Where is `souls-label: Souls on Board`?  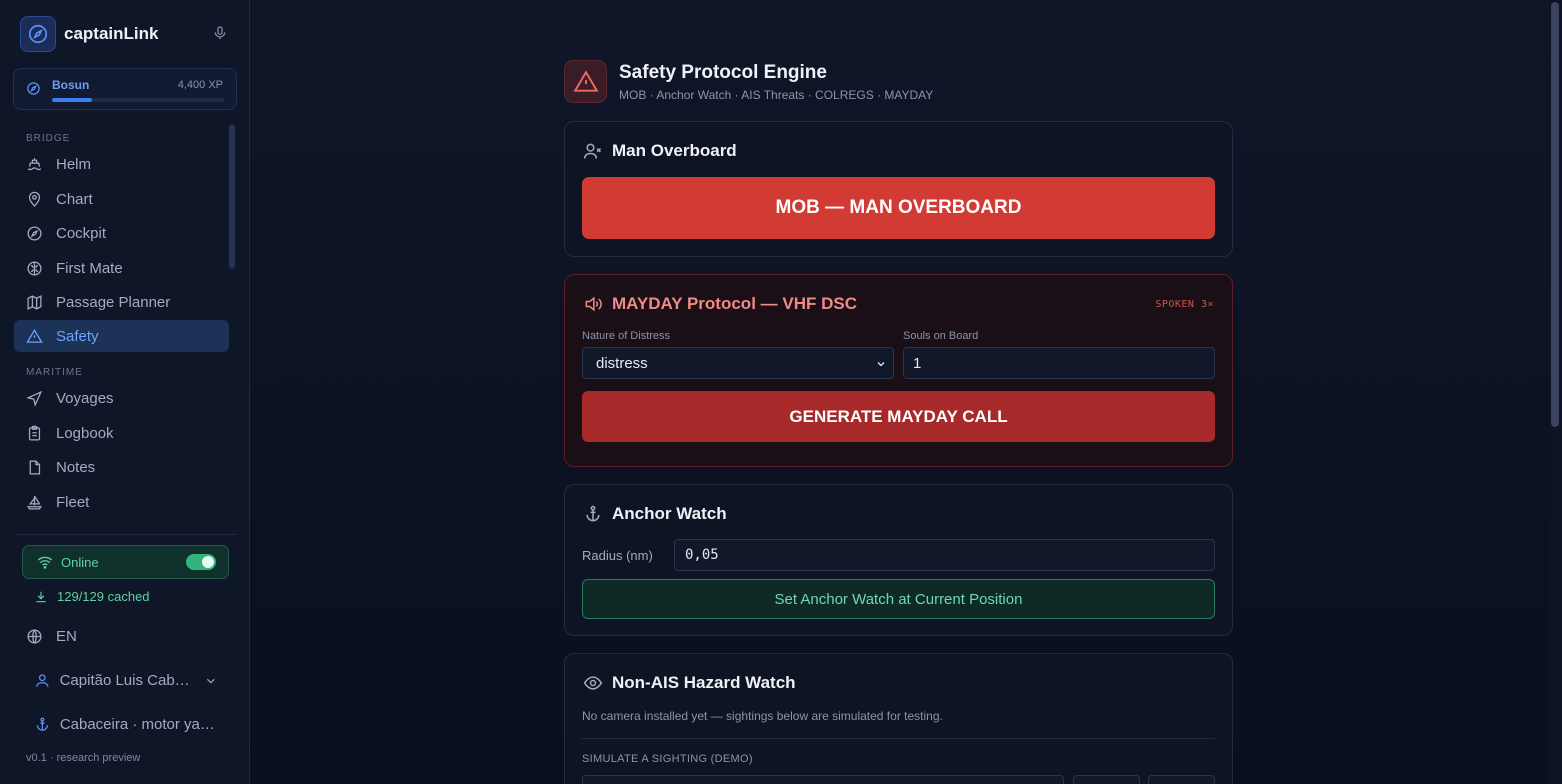
souls-label: Souls on Board is located at coordinates (941, 336).